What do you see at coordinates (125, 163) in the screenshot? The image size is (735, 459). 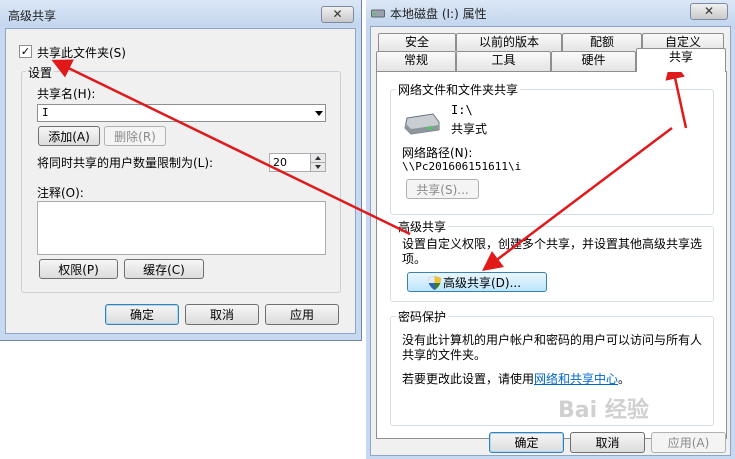 I see `user-limit-label: 将同时共享的用户数量限制为(L):` at bounding box center [125, 163].